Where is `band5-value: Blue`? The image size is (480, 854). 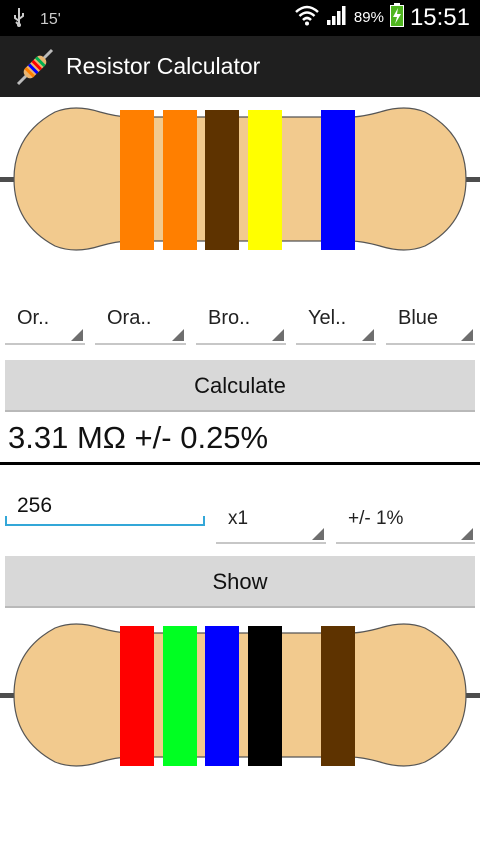
band5-value: Blue is located at coordinates (418, 318).